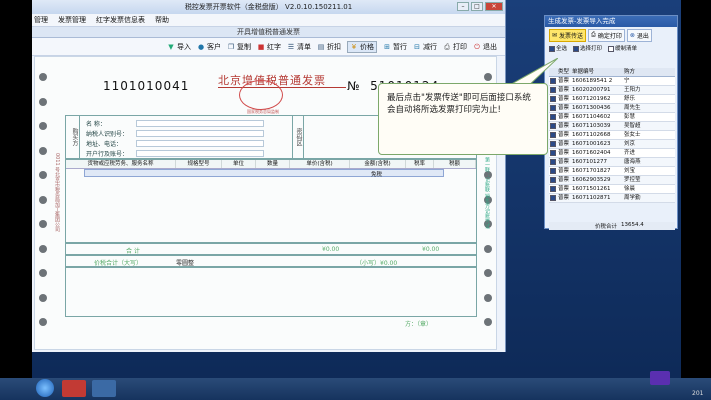  What do you see at coordinates (120, 20) in the screenshot?
I see `menu-item-red-invoice: 红字发票信息表` at bounding box center [120, 20].